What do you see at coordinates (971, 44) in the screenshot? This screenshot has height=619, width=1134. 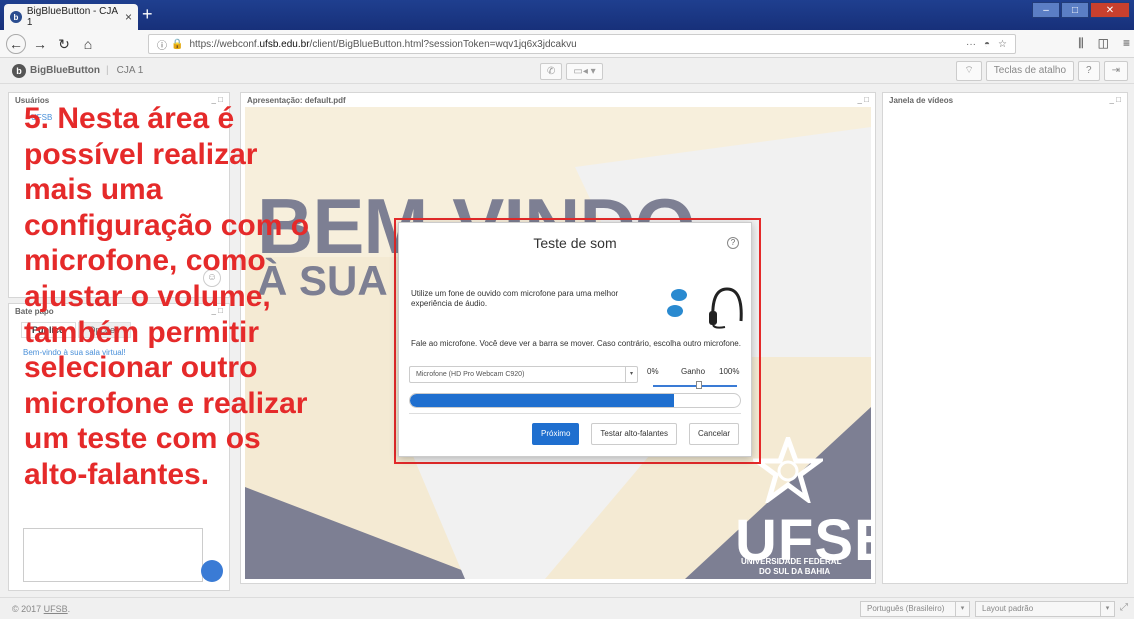 I see `page-actions-icon: ···` at bounding box center [971, 44].